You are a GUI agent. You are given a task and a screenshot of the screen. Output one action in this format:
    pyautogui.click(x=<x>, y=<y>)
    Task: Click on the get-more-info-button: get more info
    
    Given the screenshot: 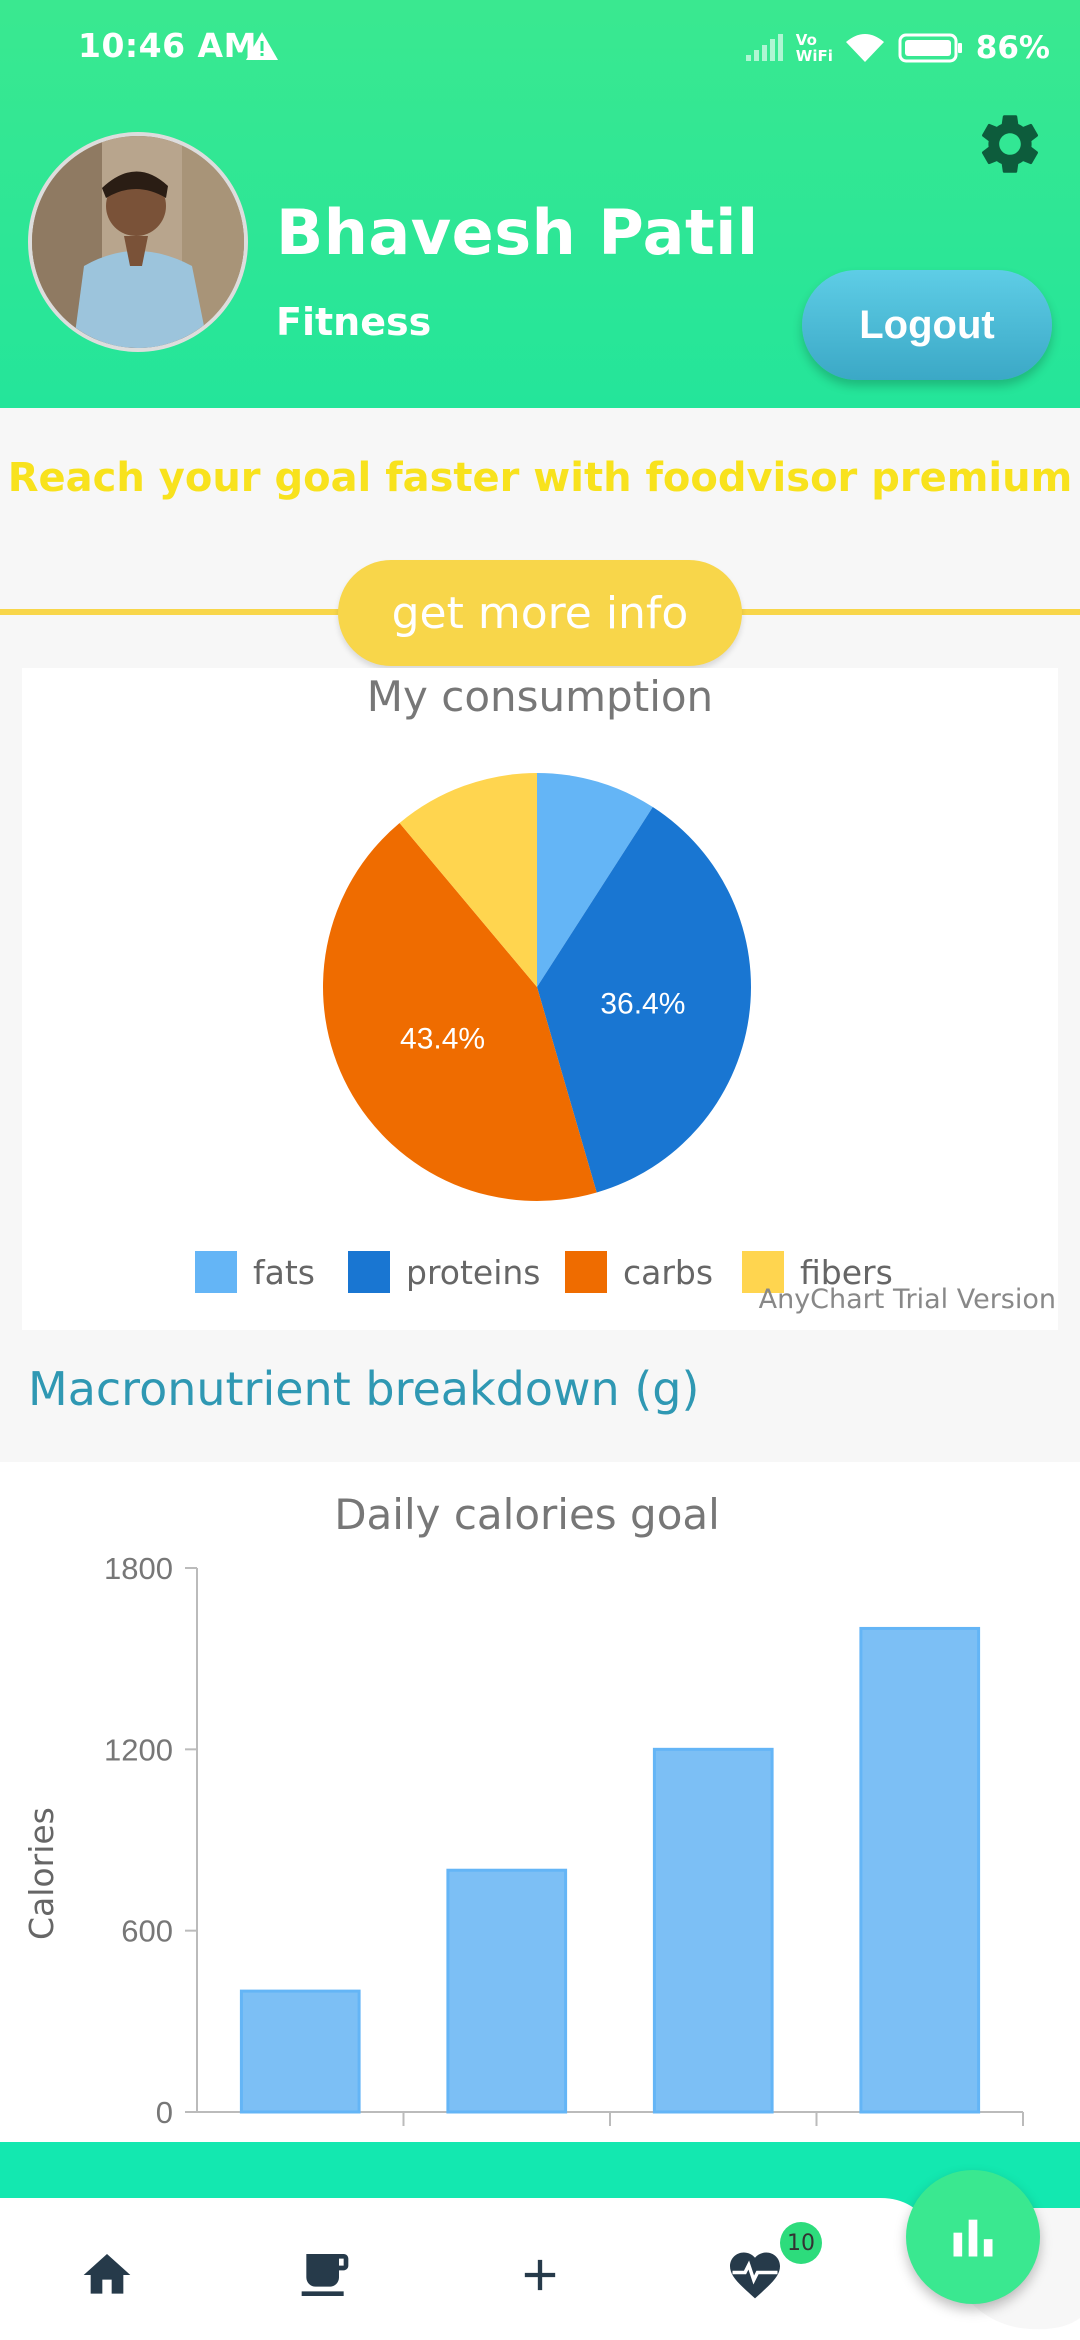 What is the action you would take?
    pyautogui.click(x=540, y=613)
    